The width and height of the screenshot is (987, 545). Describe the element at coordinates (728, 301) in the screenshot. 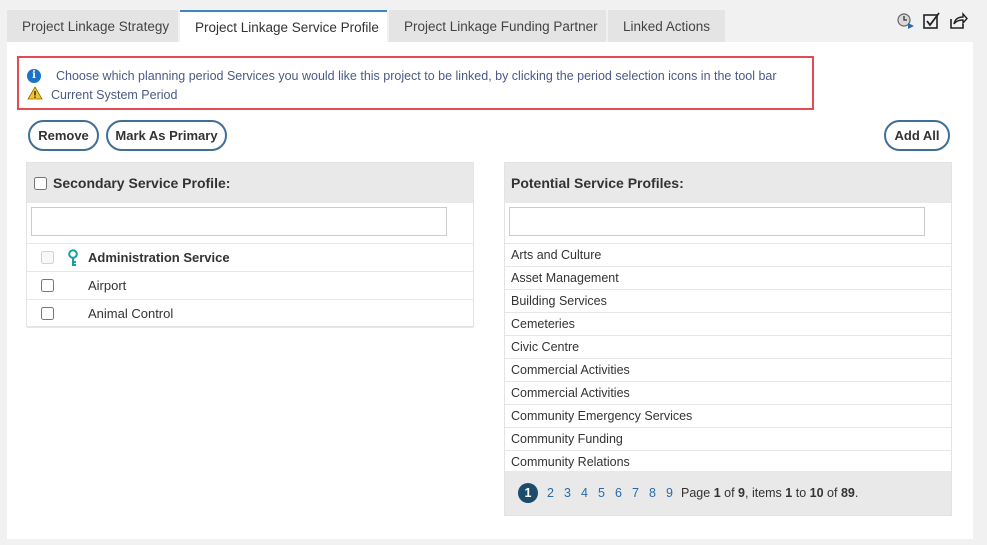

I see `list-item: Building Services` at that location.